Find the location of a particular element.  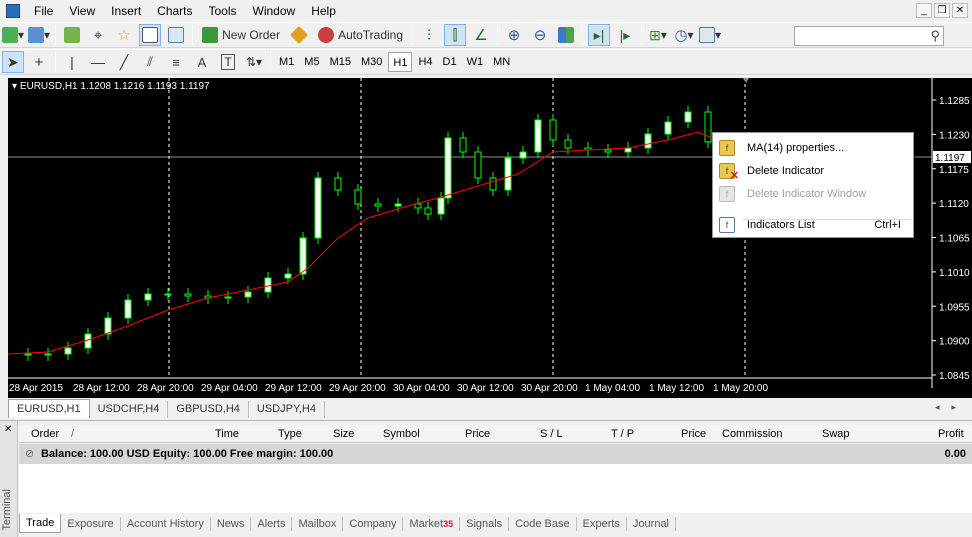

autoscroll-button: ▸| is located at coordinates (599, 35).